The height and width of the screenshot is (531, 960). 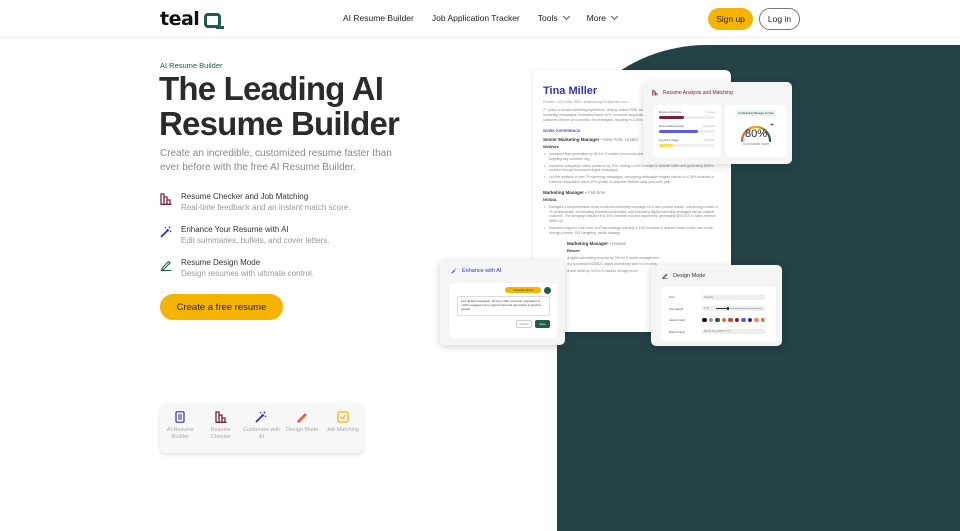 I want to click on tool-job-matching: Job Matching, so click(x=343, y=422).